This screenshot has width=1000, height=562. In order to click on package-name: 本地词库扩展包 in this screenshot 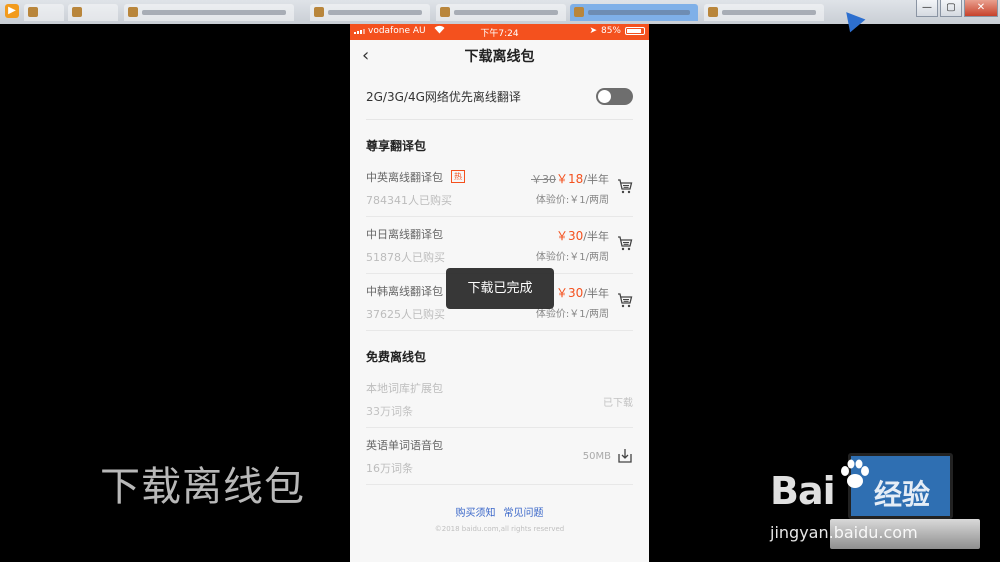, I will do `click(404, 388)`.